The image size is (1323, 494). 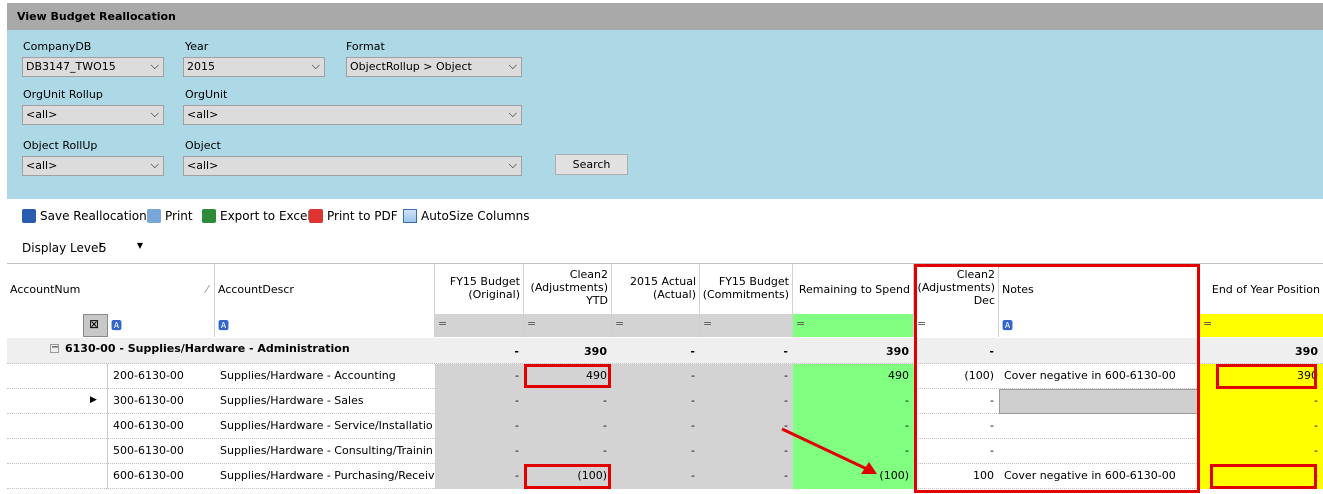 I want to click on cell-descr: Supplies/Hardware - Service/Installatio, so click(x=326, y=425).